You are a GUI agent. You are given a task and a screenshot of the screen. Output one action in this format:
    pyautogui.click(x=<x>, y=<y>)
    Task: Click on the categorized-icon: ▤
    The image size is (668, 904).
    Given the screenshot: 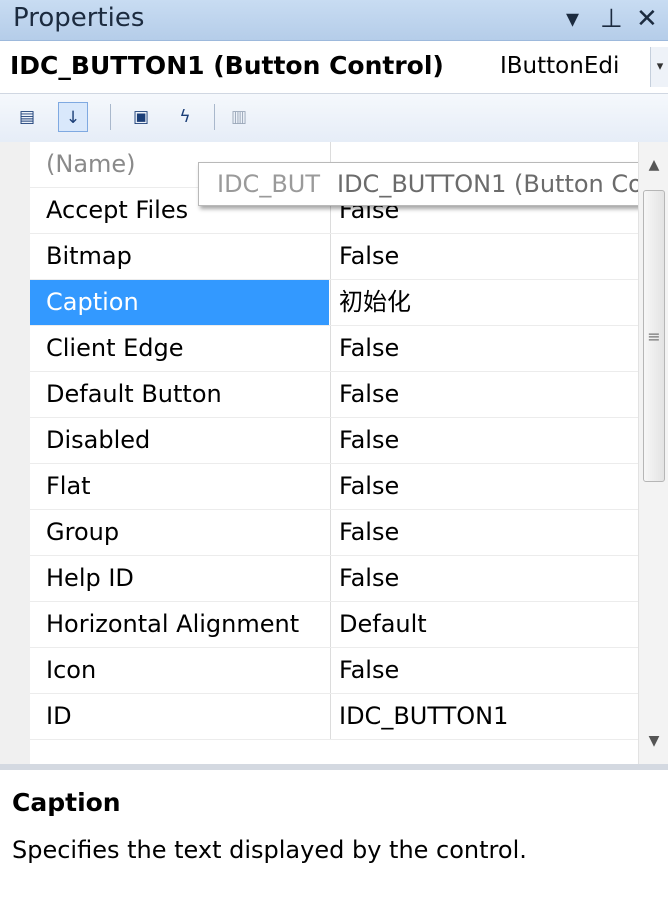 What is the action you would take?
    pyautogui.click(x=27, y=117)
    